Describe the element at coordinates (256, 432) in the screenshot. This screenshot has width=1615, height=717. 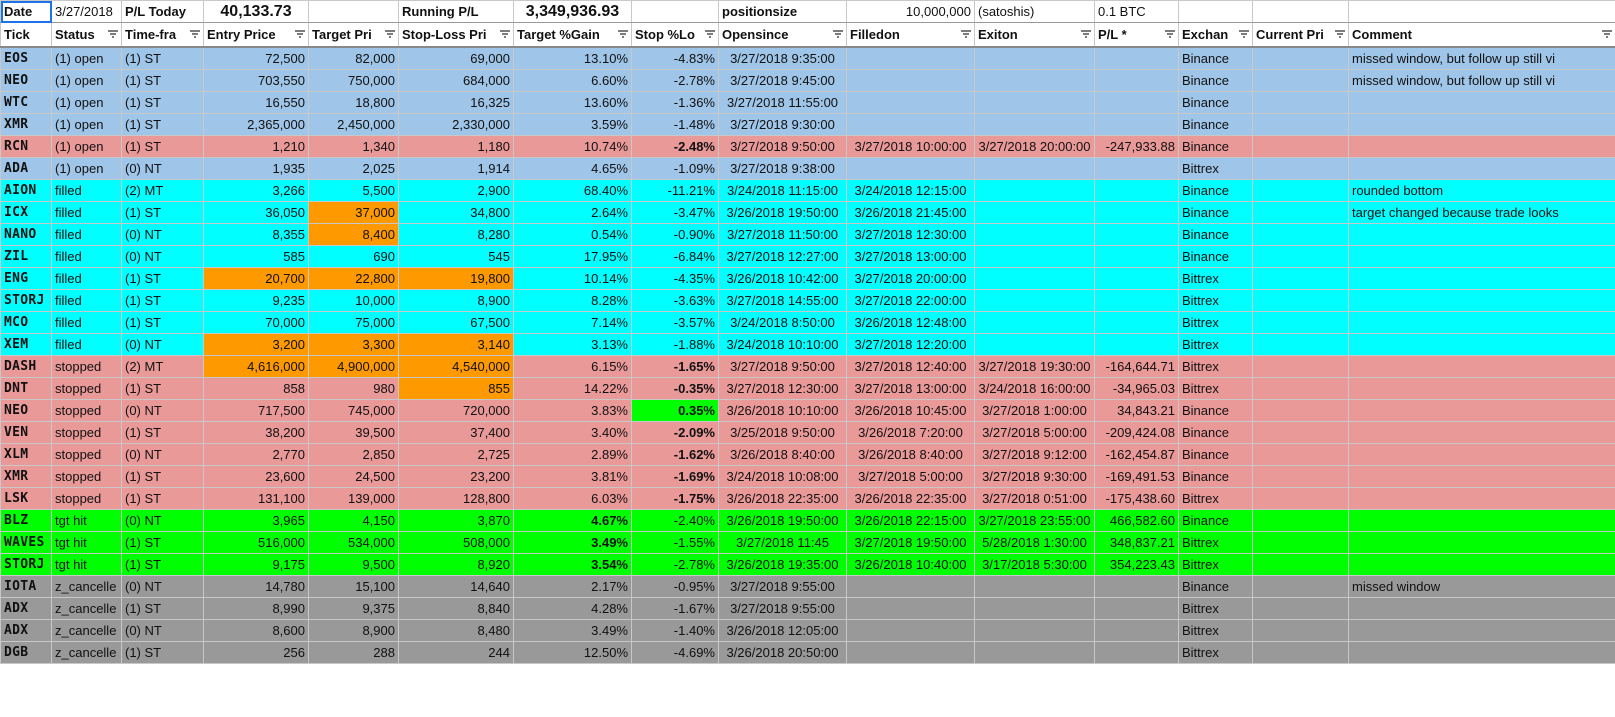
I see `entry-price-cell: 38,200` at that location.